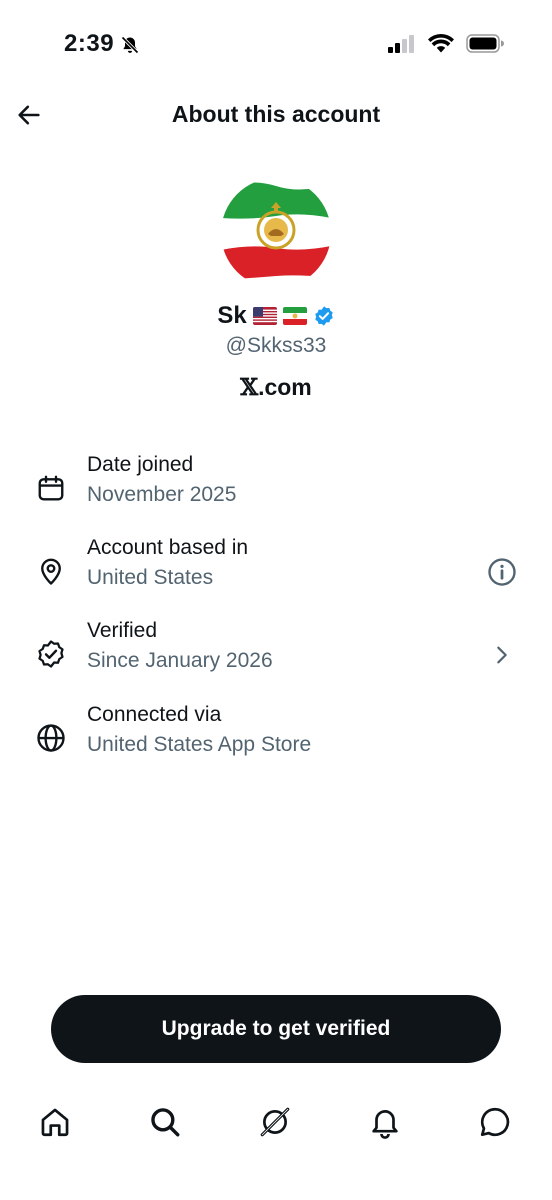 The height and width of the screenshot is (1200, 552). I want to click on user-handle: @Skkss33, so click(276, 345).